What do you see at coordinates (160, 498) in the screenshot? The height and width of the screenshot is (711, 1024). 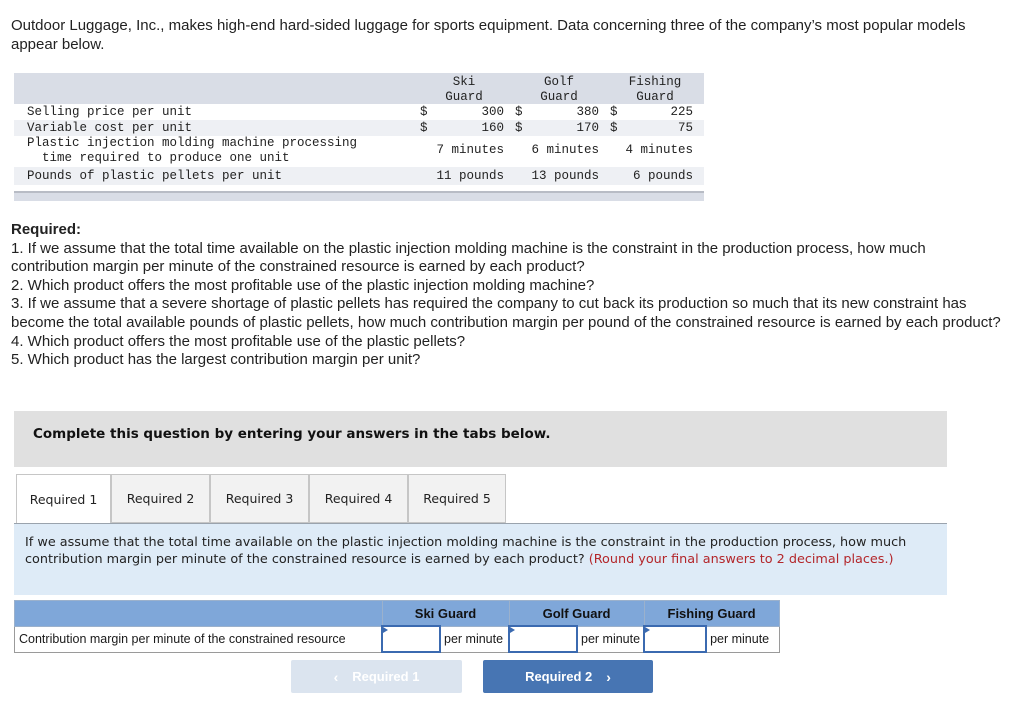 I see `tab-required-2: Required 2` at bounding box center [160, 498].